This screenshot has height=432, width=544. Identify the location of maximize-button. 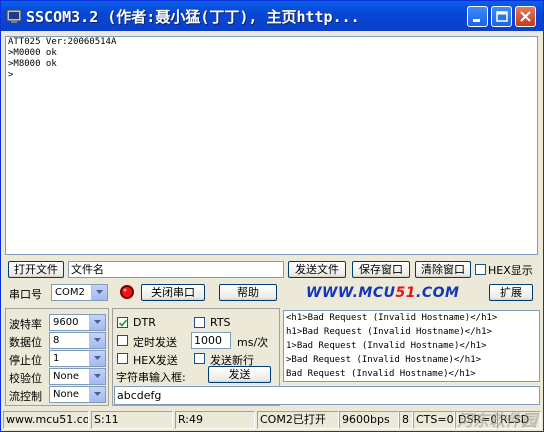
(501, 16).